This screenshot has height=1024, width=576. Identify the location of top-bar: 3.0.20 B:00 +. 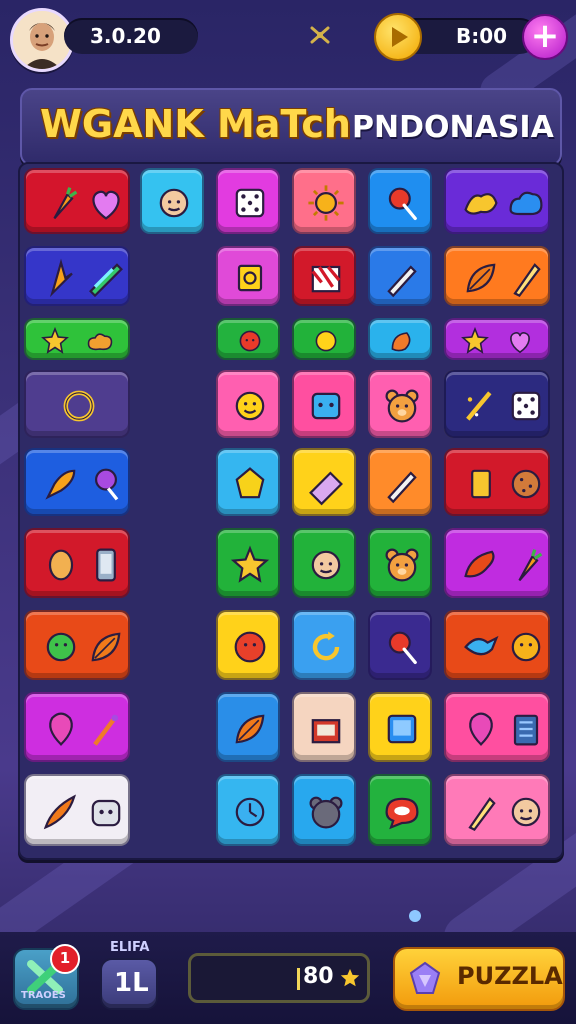
(288, 39).